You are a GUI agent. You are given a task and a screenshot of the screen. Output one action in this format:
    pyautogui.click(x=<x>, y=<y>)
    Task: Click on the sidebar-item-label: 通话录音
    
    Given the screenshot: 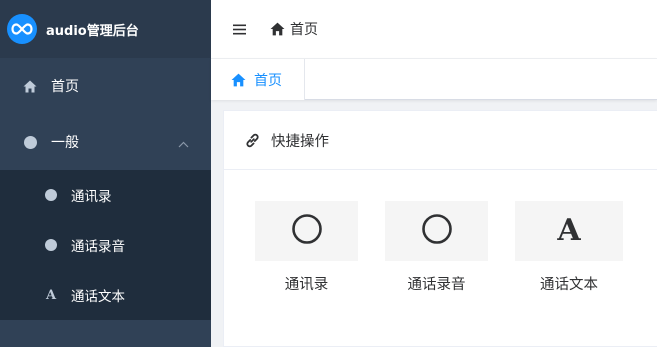 What is the action you would take?
    pyautogui.click(x=98, y=247)
    